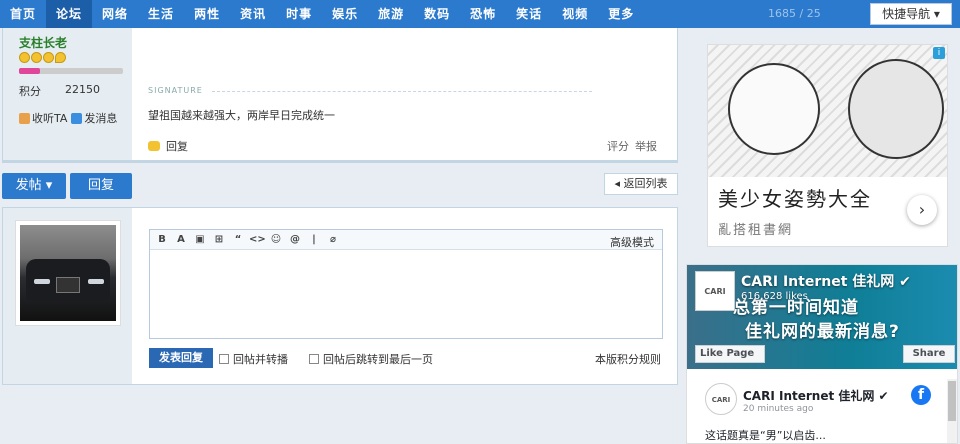 The width and height of the screenshot is (960, 444). Describe the element at coordinates (437, 14) in the screenshot. I see `nav-item: 数码` at that location.